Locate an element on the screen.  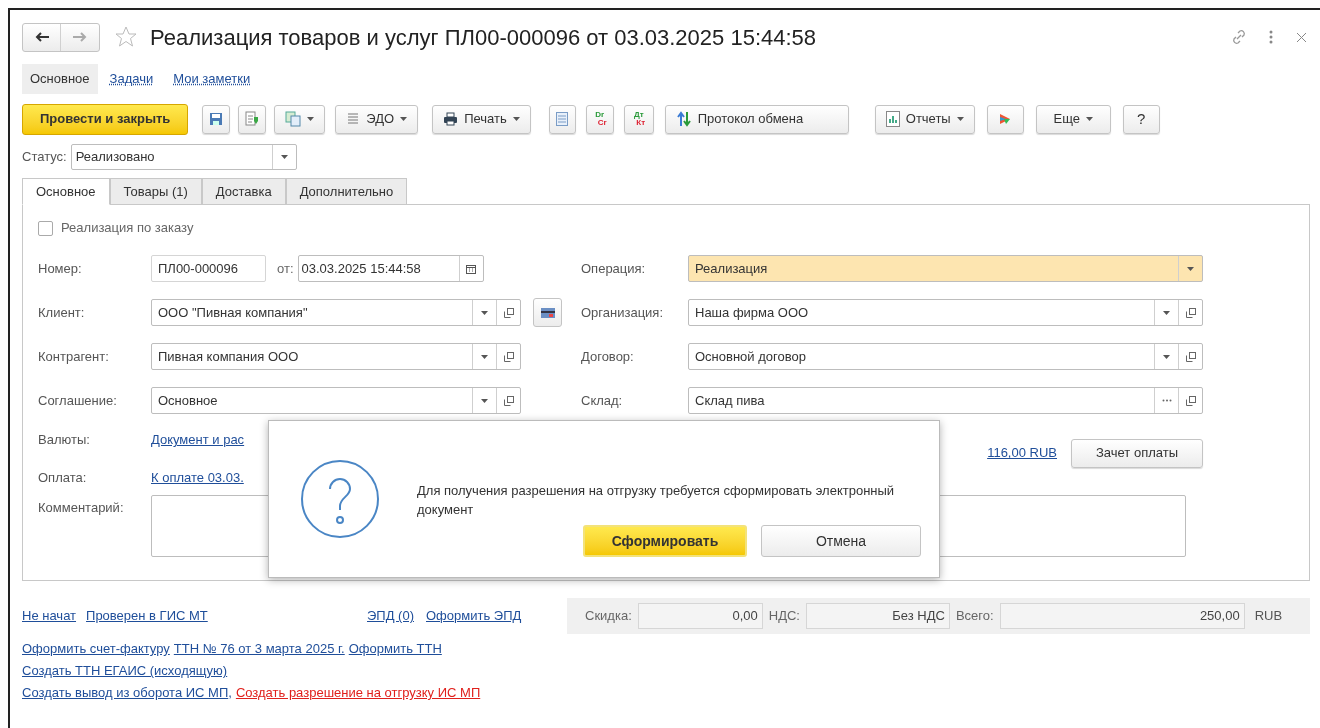
checkbox is located at coordinates (45, 228).